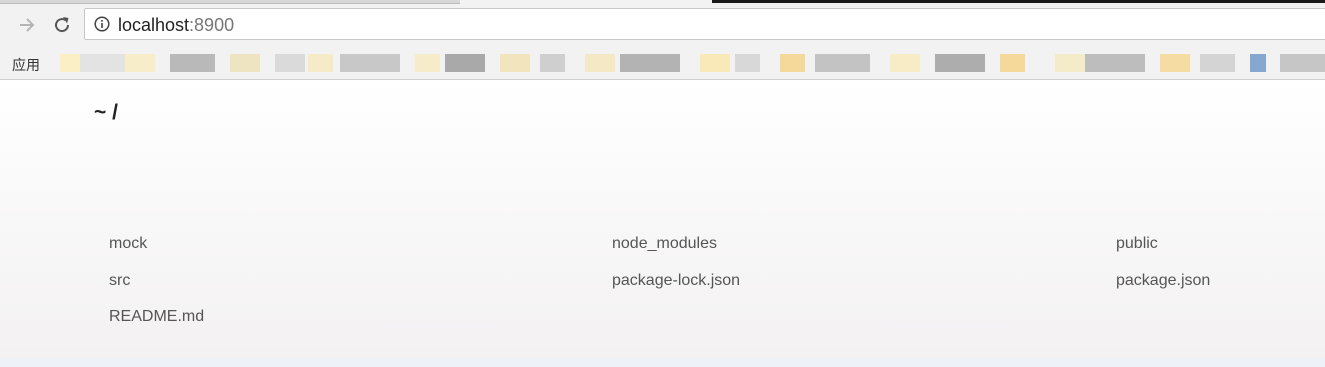  I want to click on page-bottom, so click(662, 362).